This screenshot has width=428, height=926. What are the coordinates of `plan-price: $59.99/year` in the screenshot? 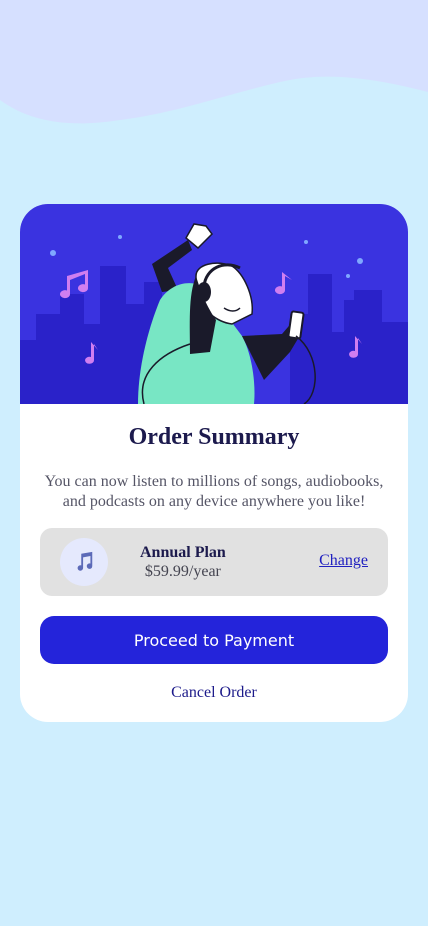 It's located at (182, 571).